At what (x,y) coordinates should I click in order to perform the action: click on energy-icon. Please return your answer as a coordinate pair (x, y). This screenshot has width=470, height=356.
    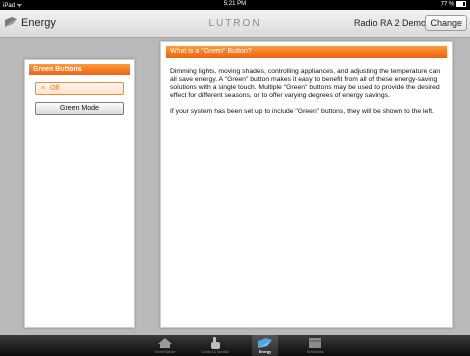
    Looking at the image, I should click on (265, 343).